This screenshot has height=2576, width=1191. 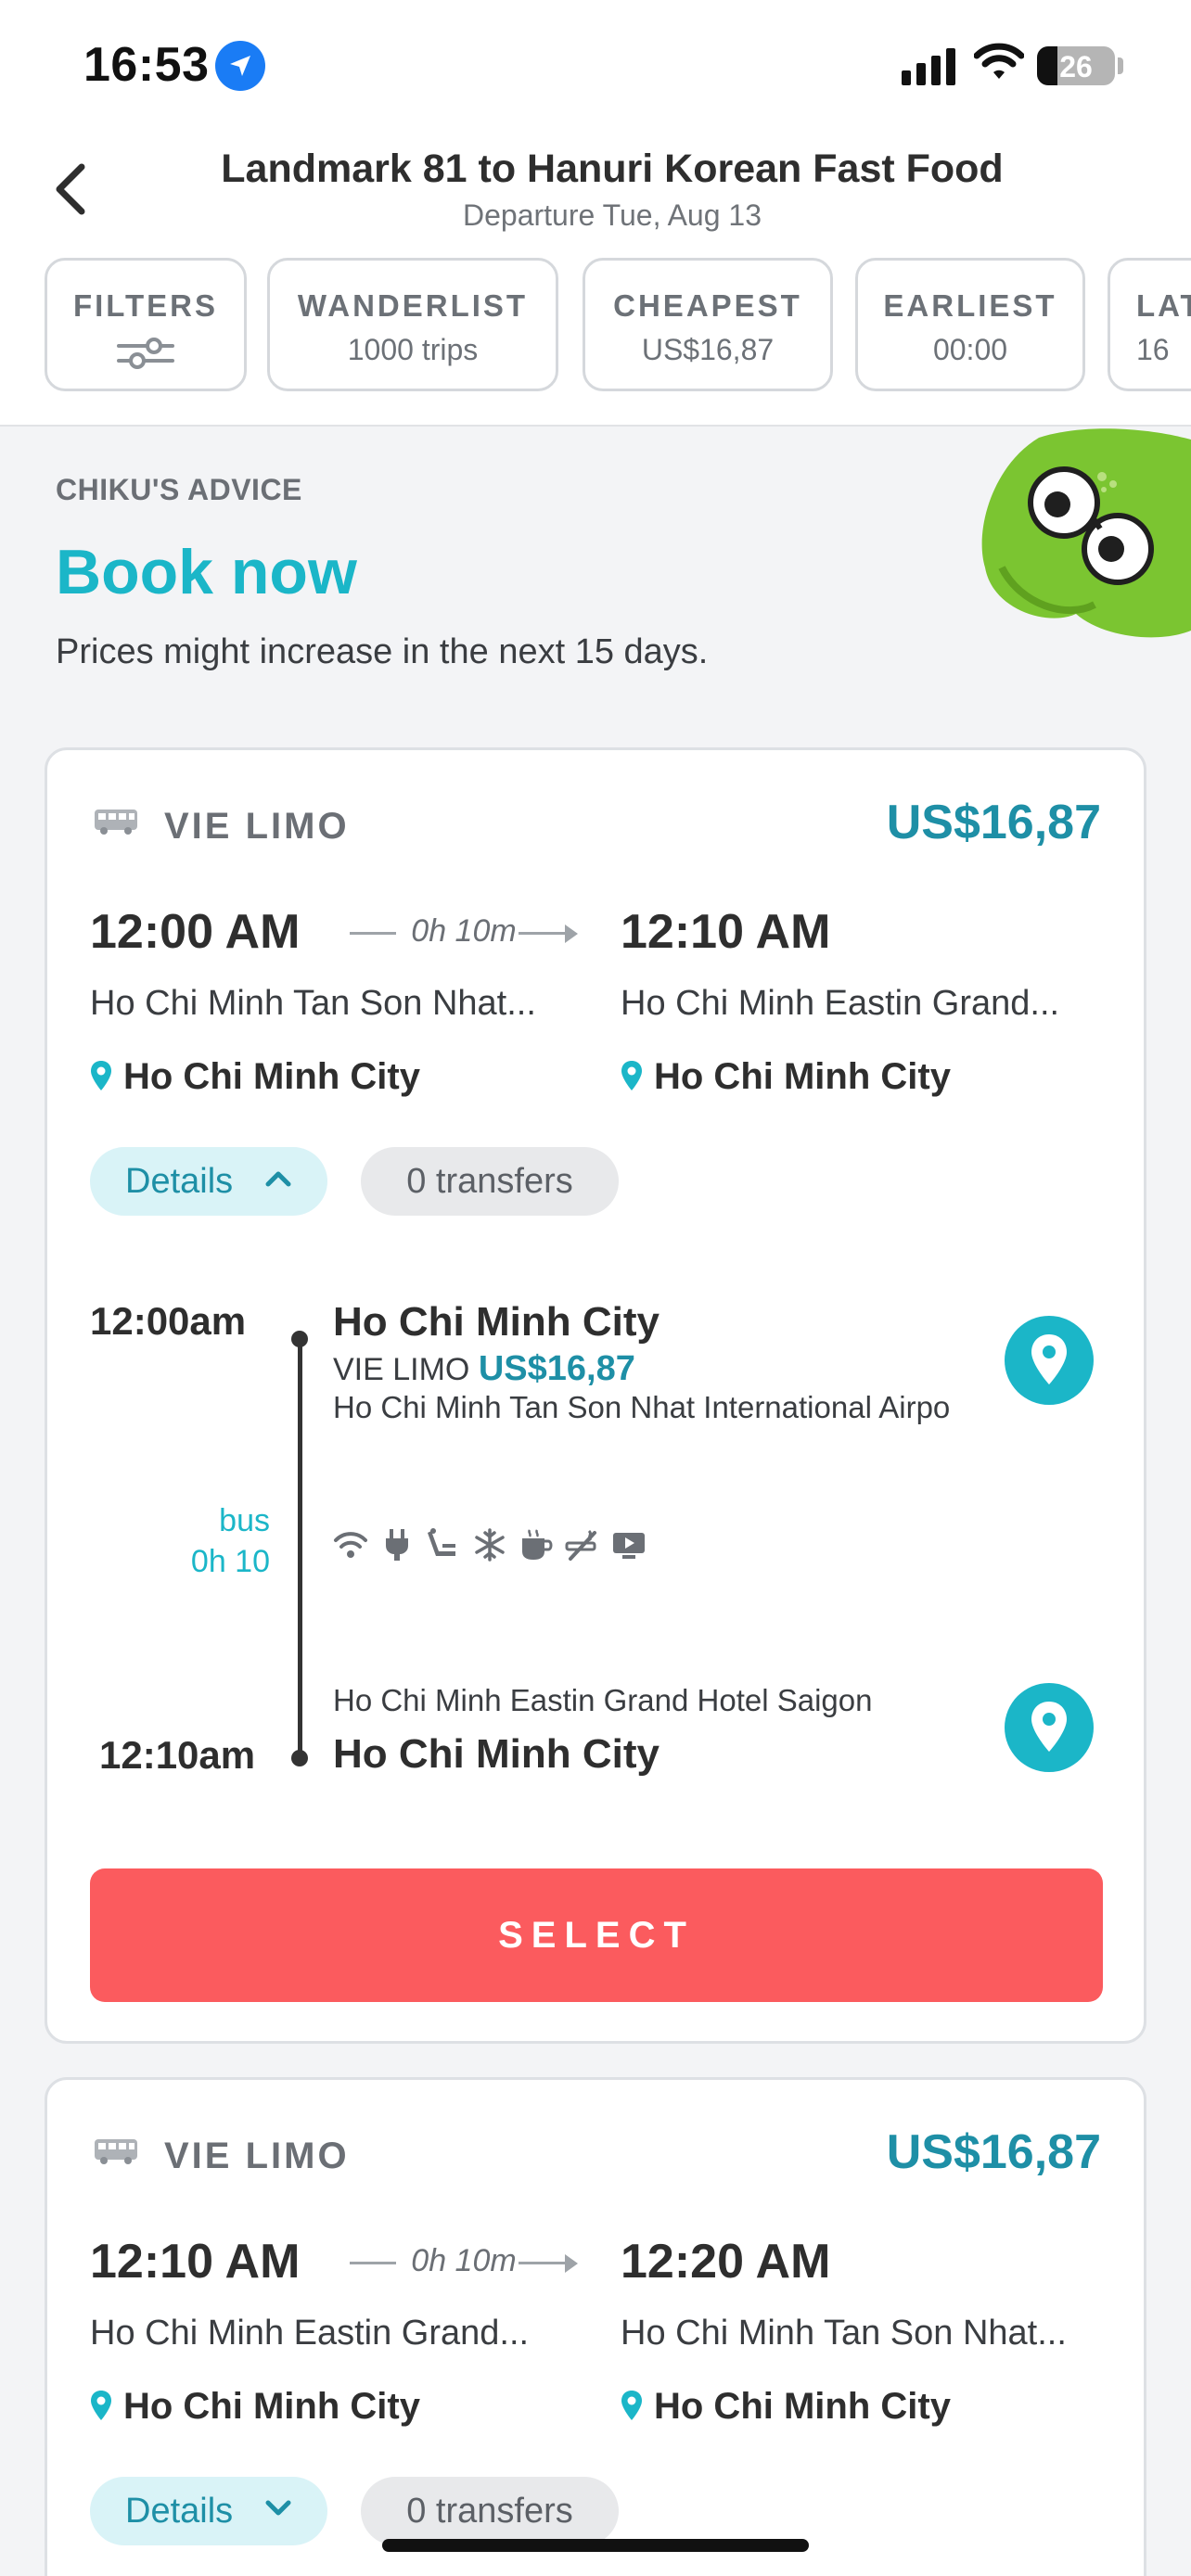 What do you see at coordinates (397, 1545) in the screenshot?
I see `power-outlet-icon` at bounding box center [397, 1545].